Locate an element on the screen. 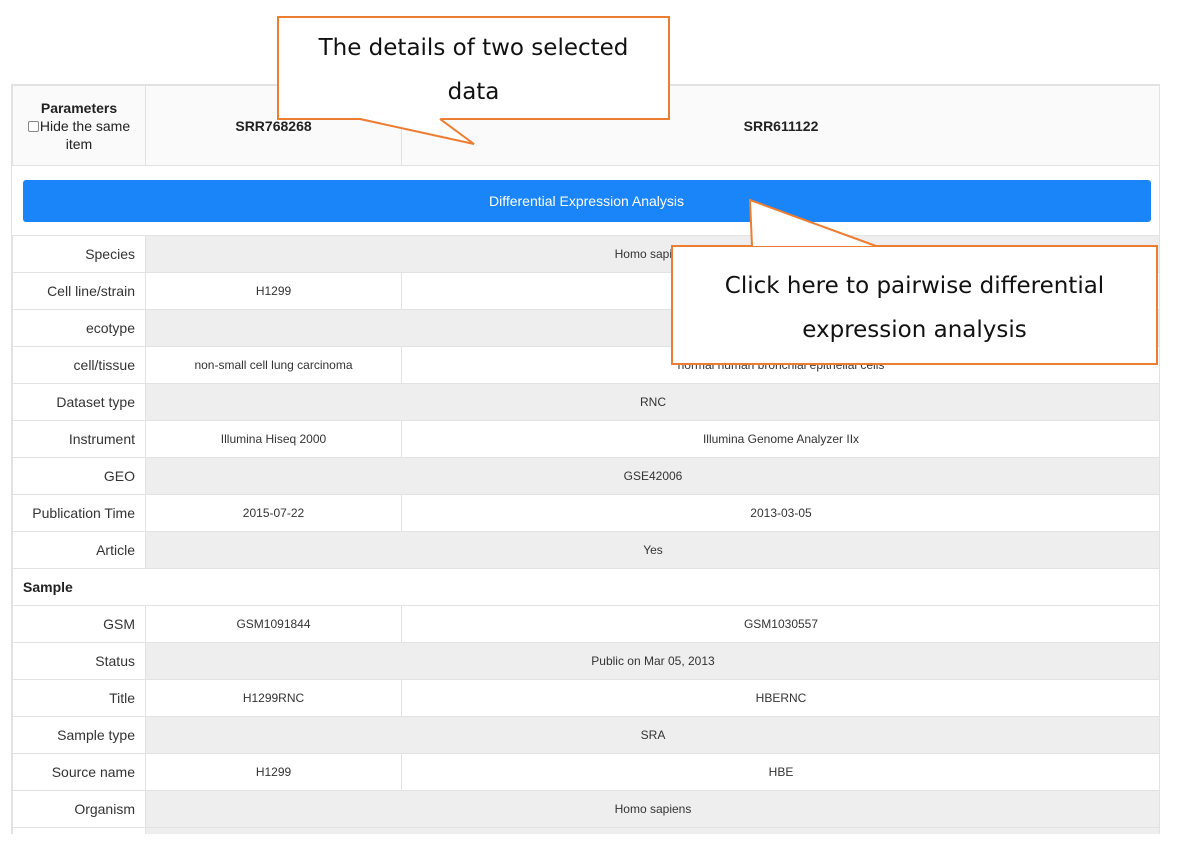 Image resolution: width=1182 pixels, height=863 pixels. callout-top-line-2: data is located at coordinates (473, 92).